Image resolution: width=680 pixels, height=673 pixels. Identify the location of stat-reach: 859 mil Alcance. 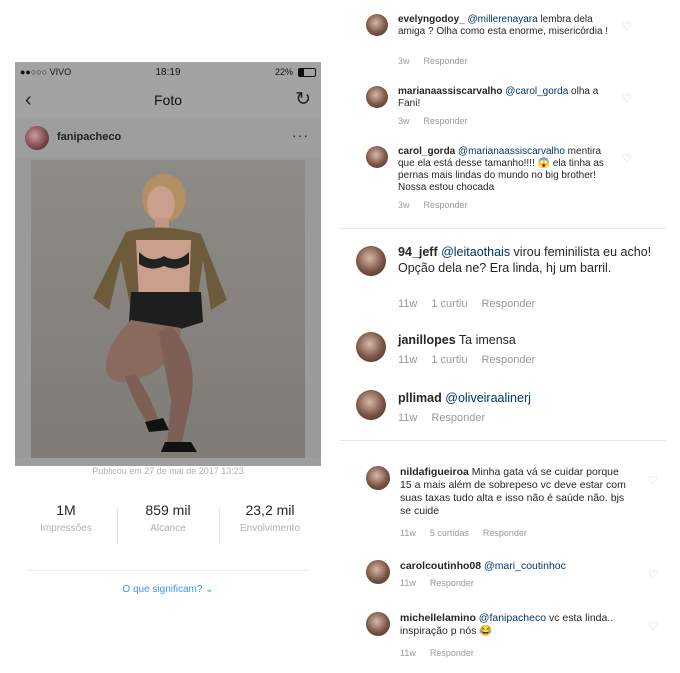
(168, 518).